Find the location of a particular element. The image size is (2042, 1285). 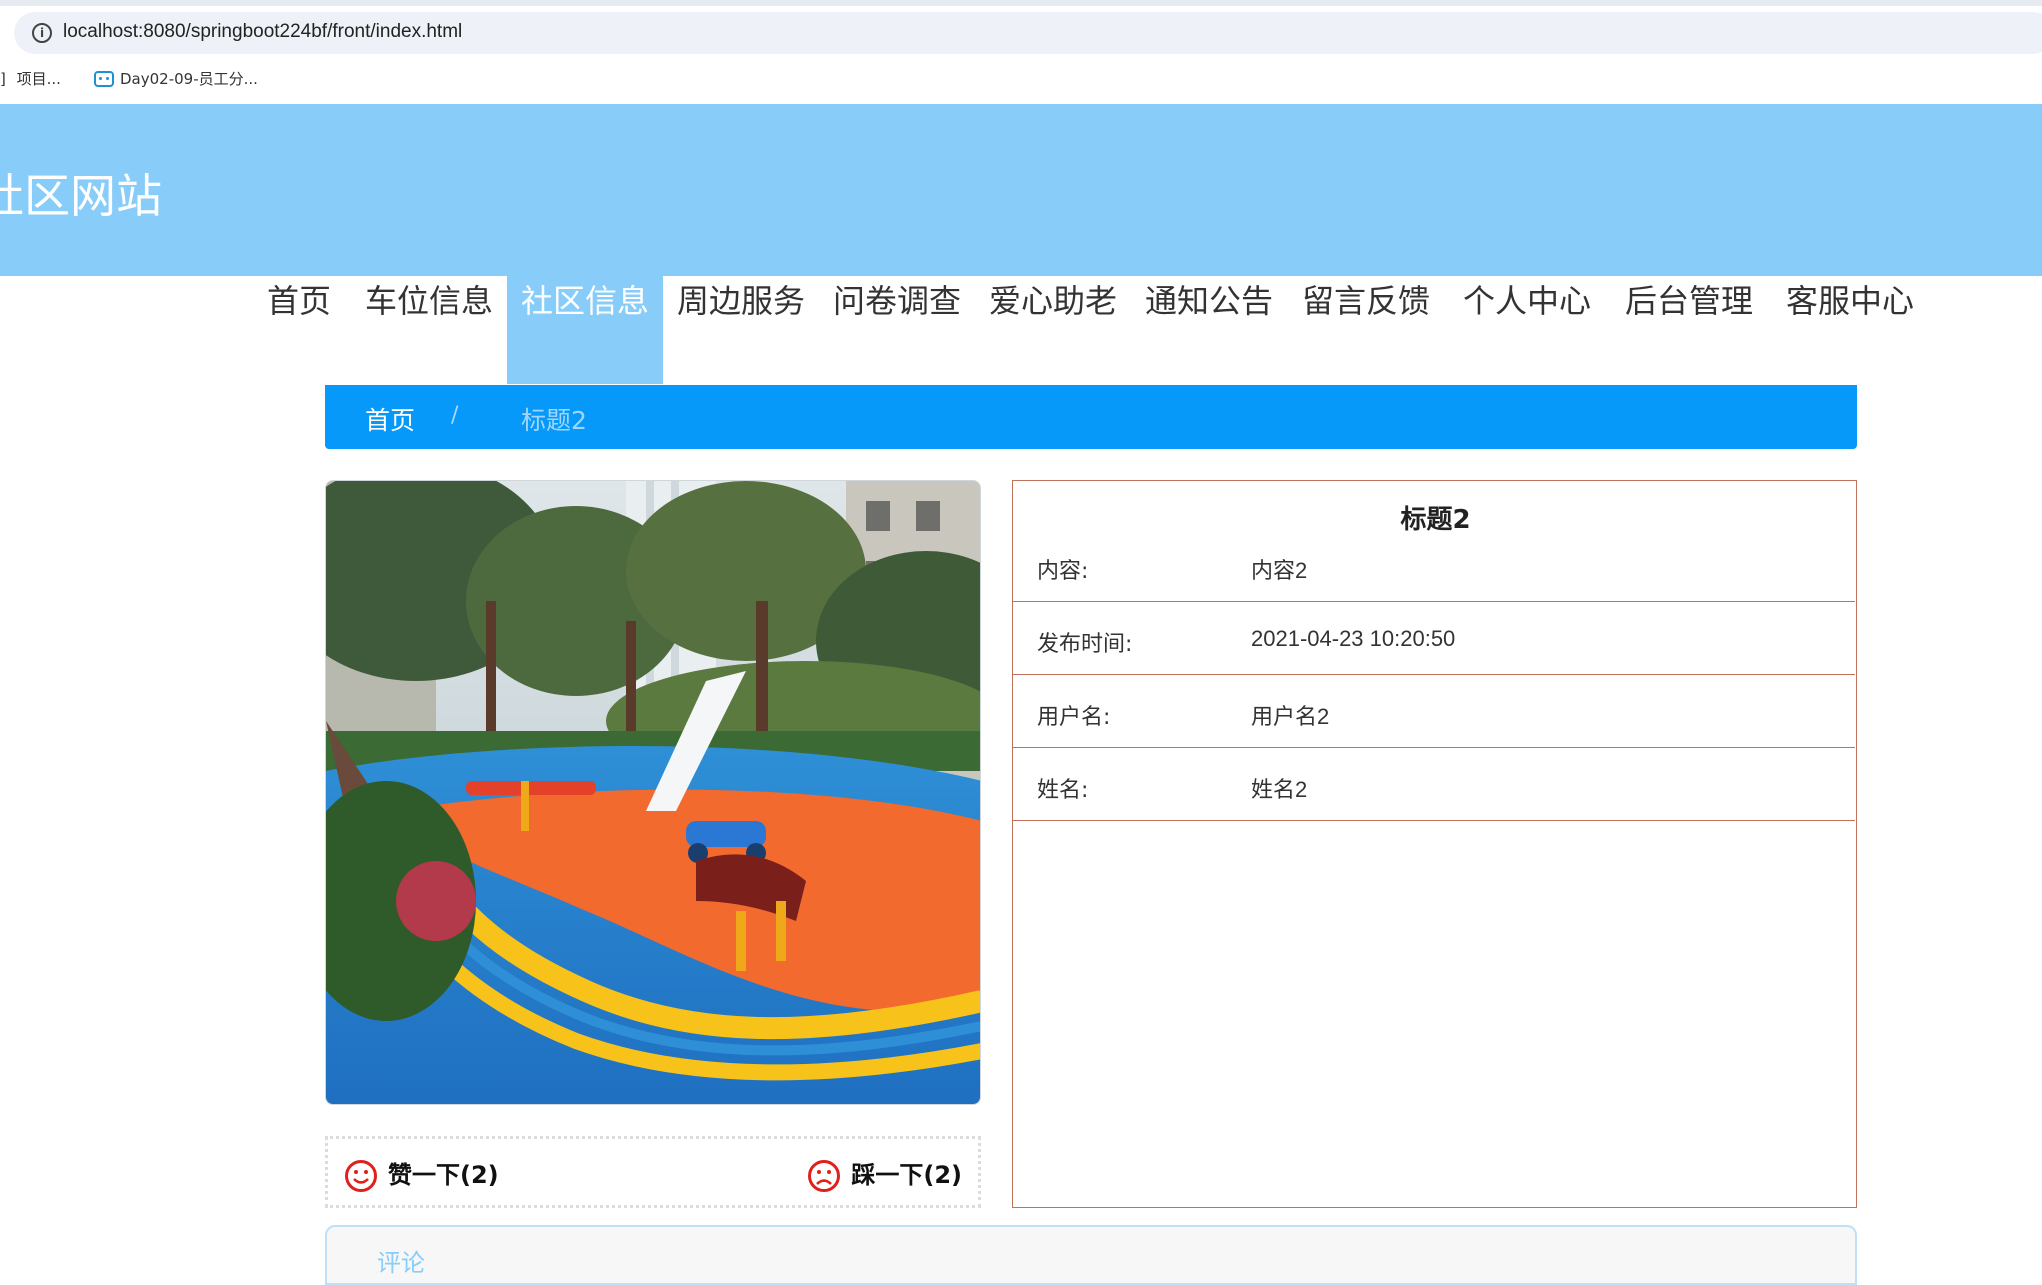

nav-item-survey: 问卷调查 is located at coordinates (897, 330).